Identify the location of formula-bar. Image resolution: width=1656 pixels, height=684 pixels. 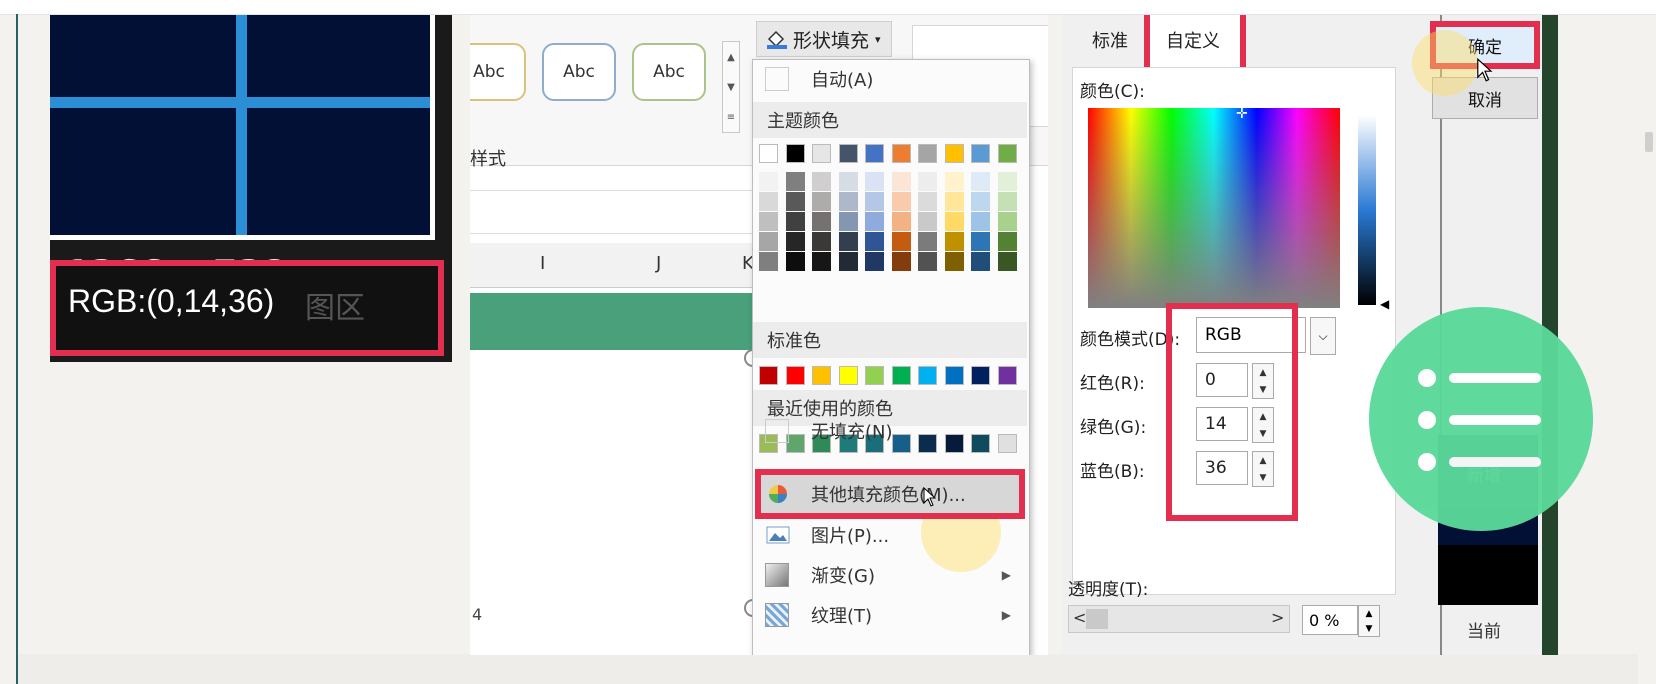
(615, 212).